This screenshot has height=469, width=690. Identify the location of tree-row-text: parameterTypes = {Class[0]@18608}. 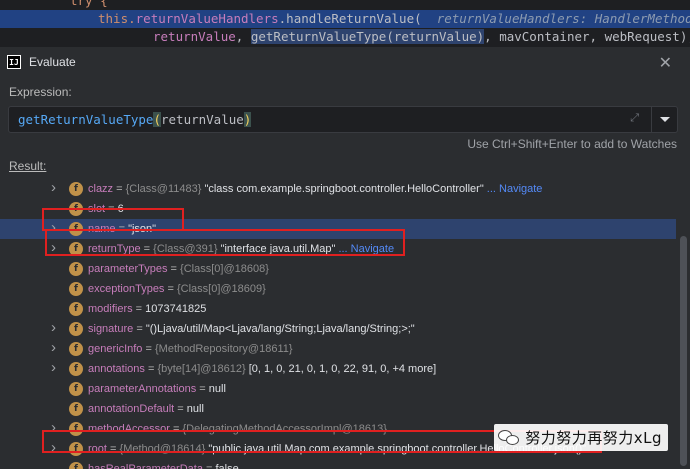
(178, 269).